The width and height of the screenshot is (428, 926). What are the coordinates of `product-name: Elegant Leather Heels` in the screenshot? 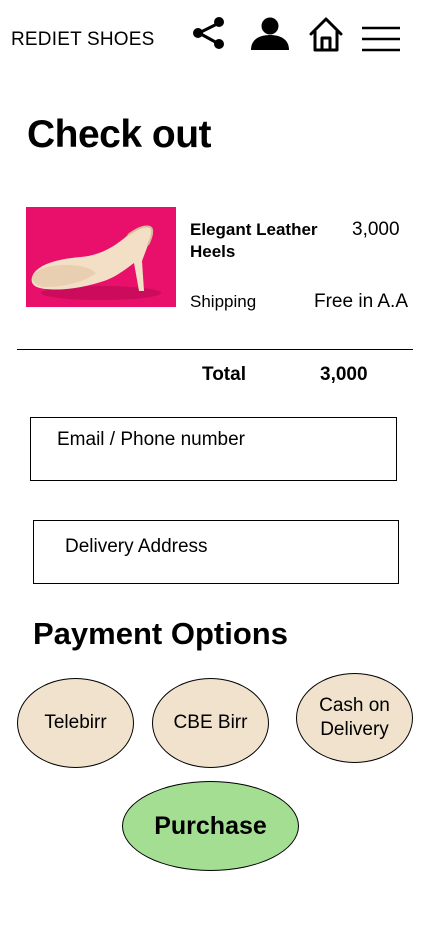 It's located at (254, 240).